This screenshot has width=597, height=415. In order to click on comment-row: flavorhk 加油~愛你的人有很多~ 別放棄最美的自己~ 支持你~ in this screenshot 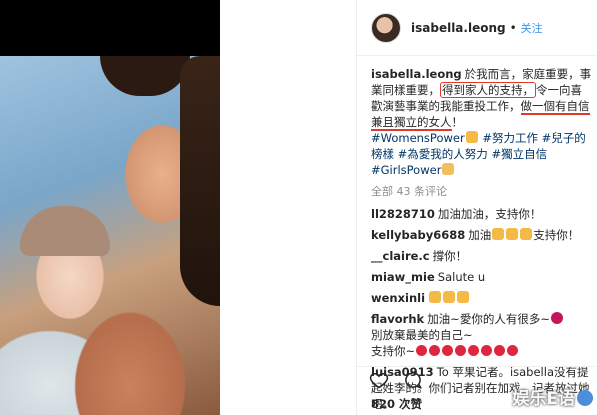, I will do `click(482, 335)`.